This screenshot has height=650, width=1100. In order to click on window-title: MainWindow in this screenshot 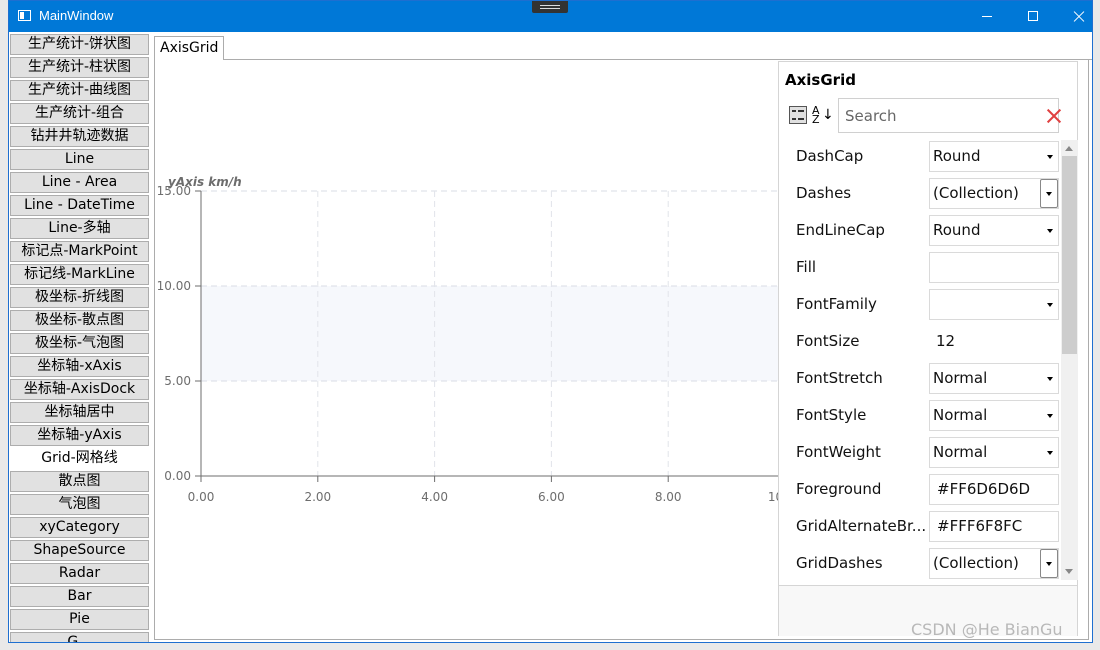, I will do `click(76, 15)`.